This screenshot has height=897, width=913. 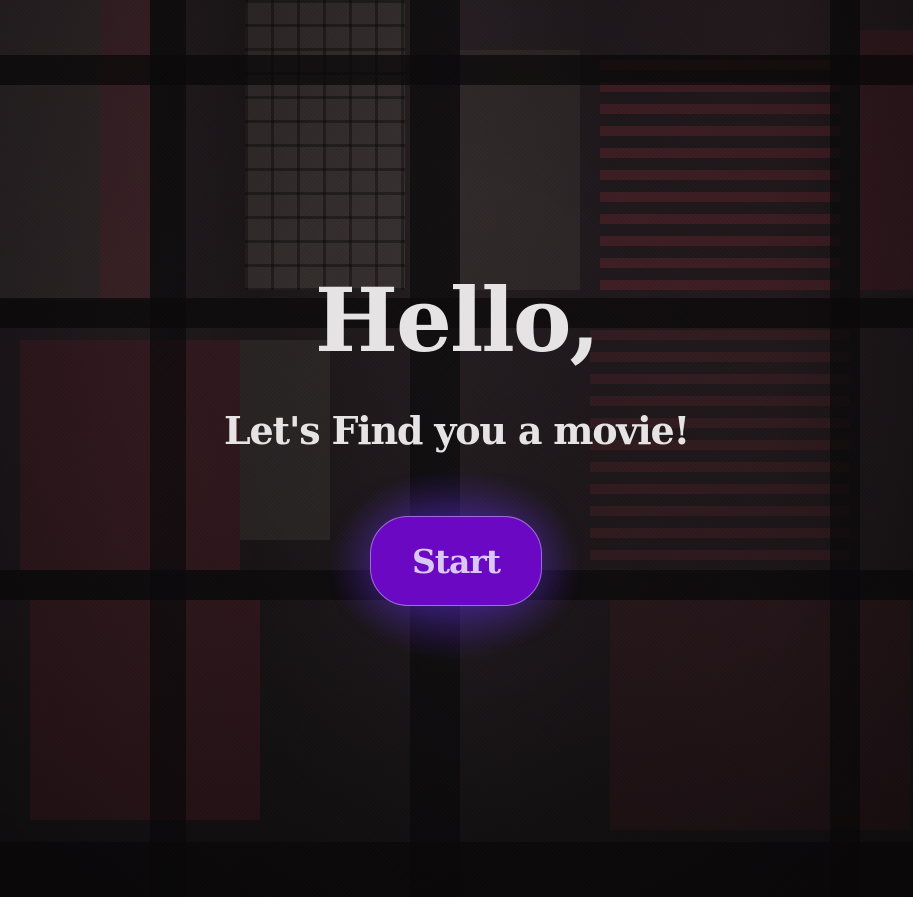 I want to click on start-button: Start, so click(x=456, y=561).